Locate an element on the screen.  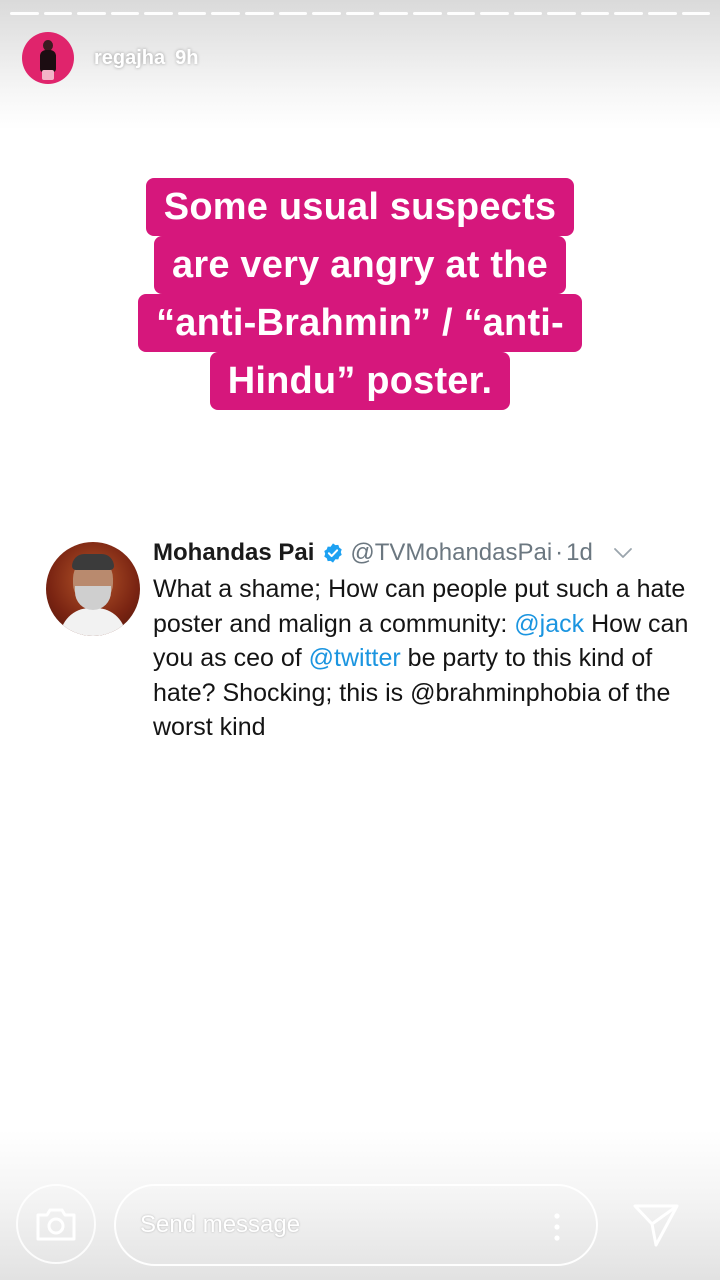
camera-icon is located at coordinates (56, 1224).